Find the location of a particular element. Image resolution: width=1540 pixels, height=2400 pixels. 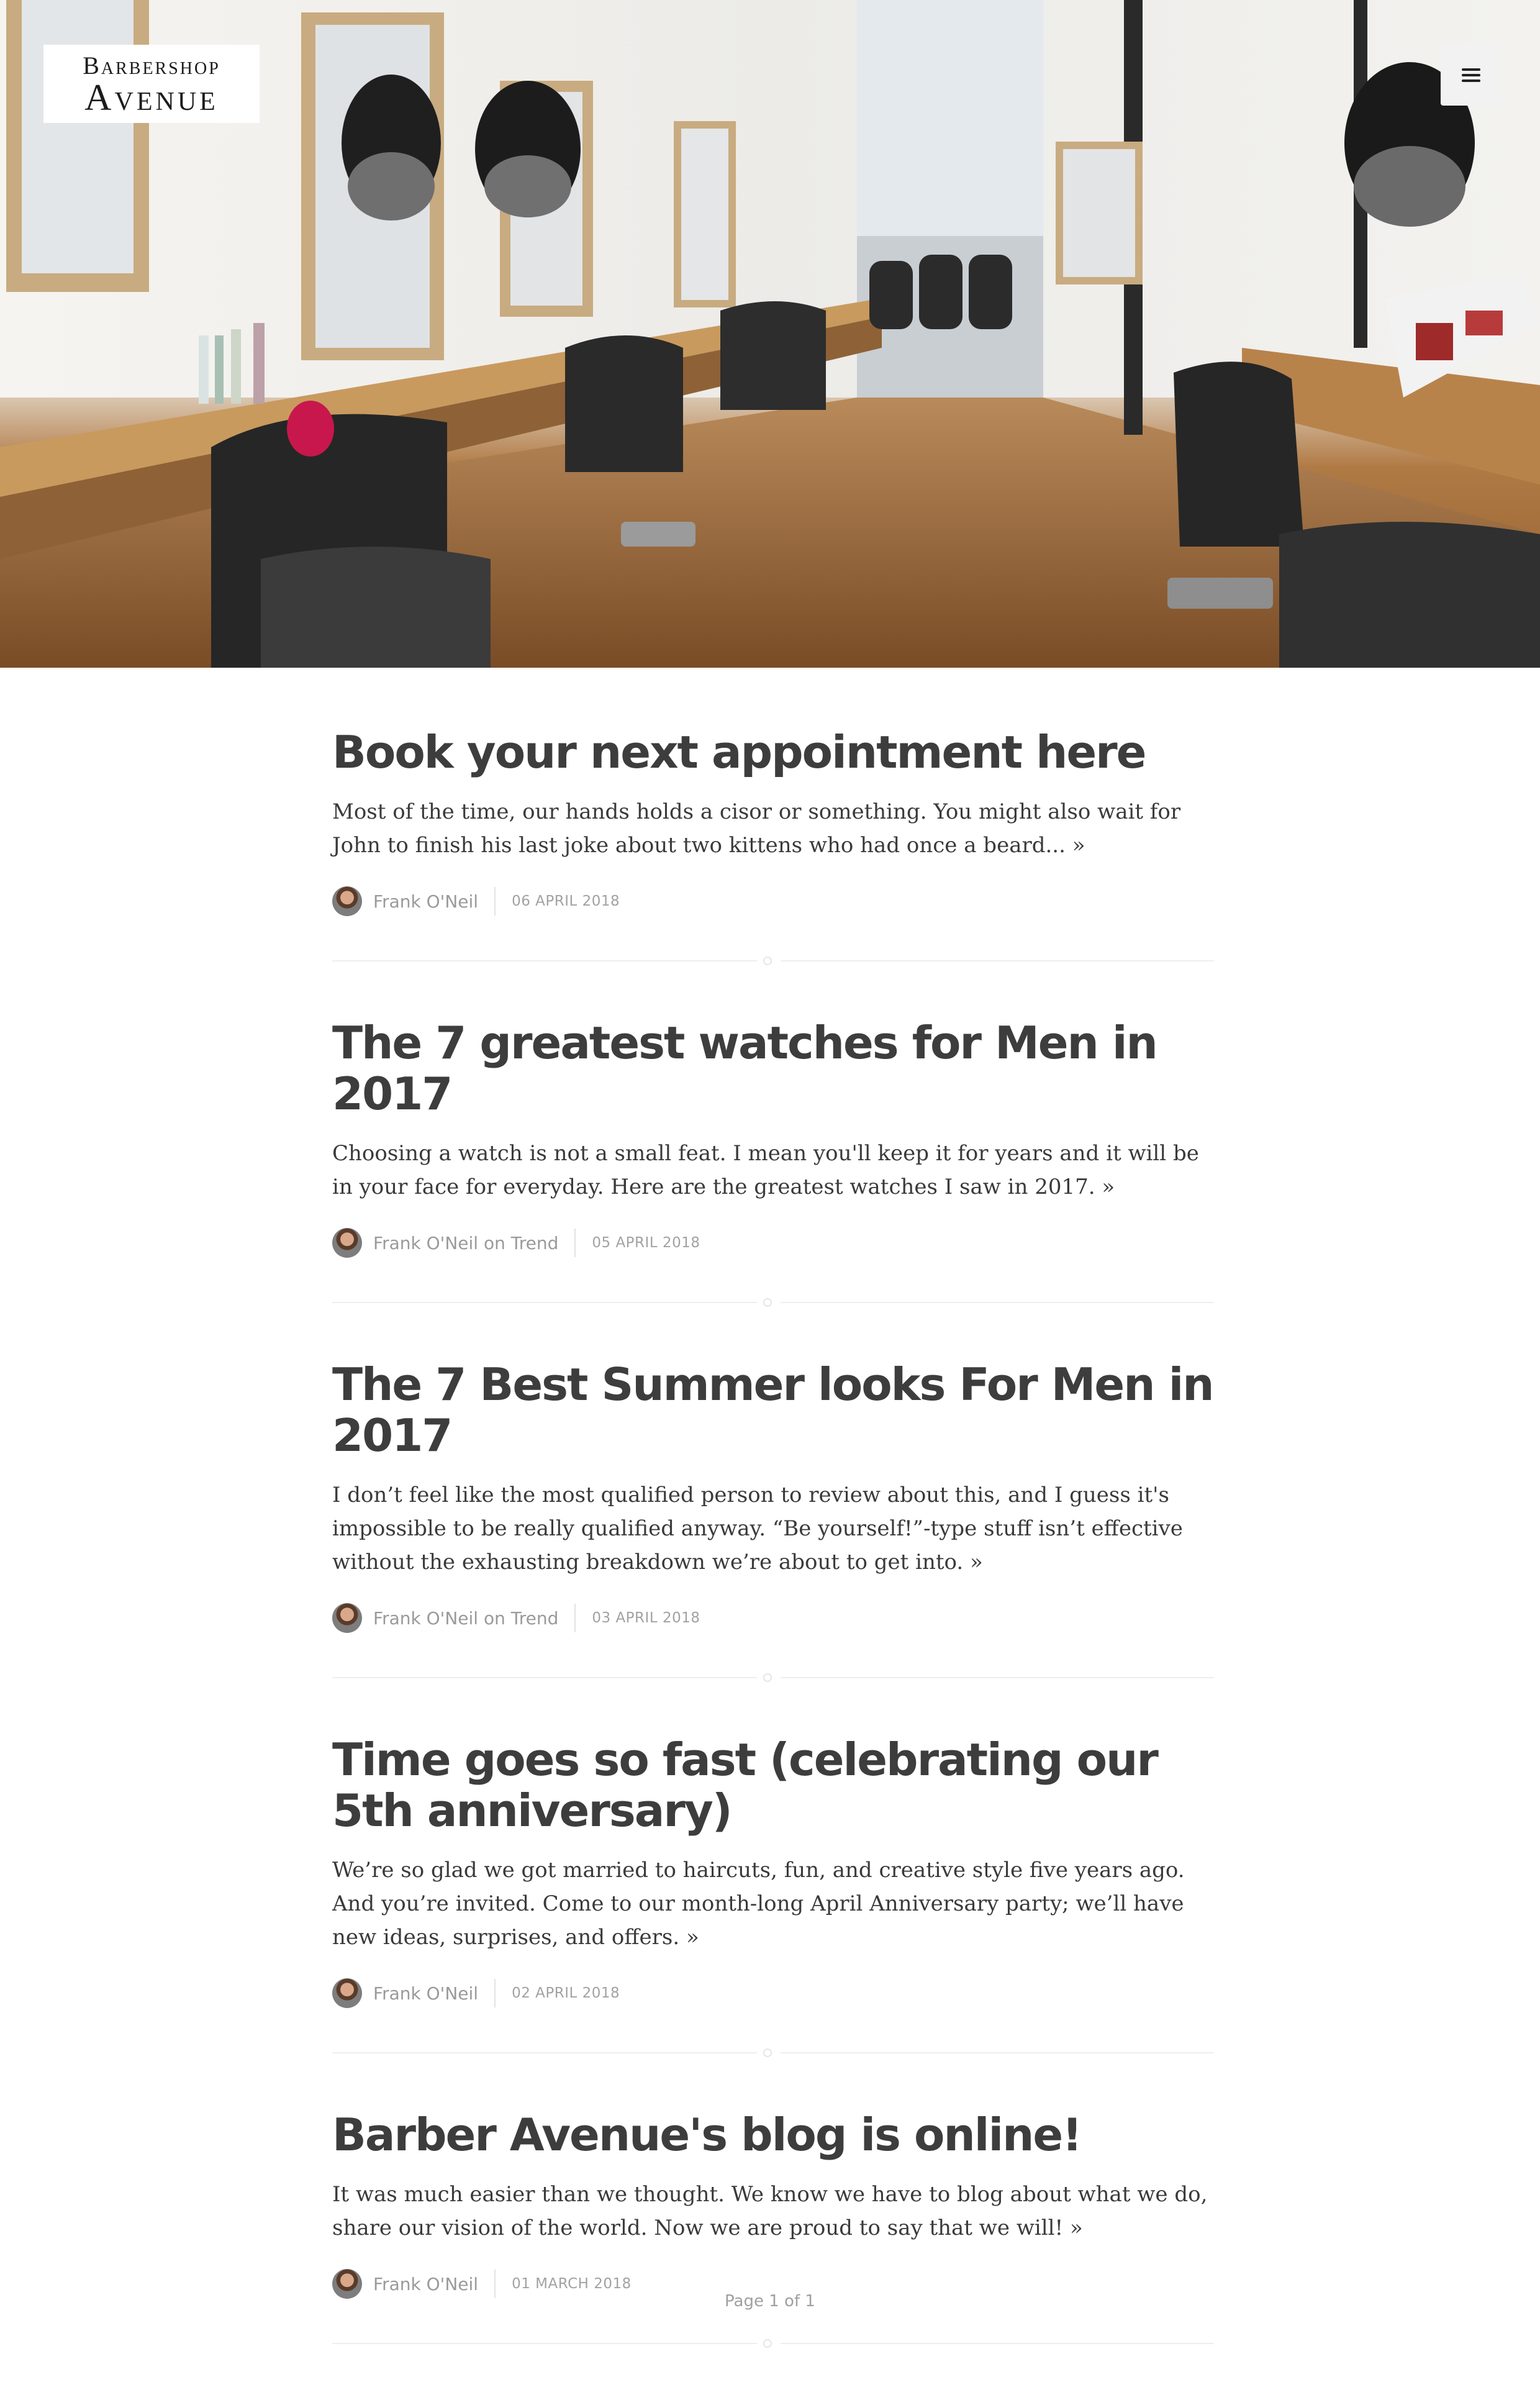

hamburger-menu-icon is located at coordinates (1471, 75).